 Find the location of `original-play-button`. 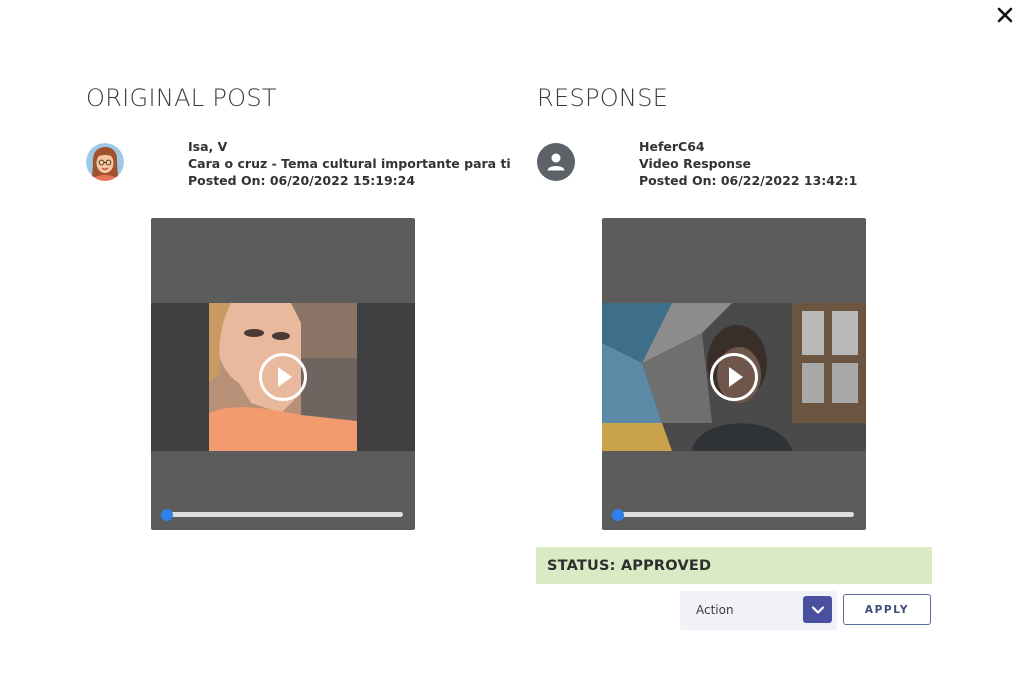

original-play-button is located at coordinates (283, 377).